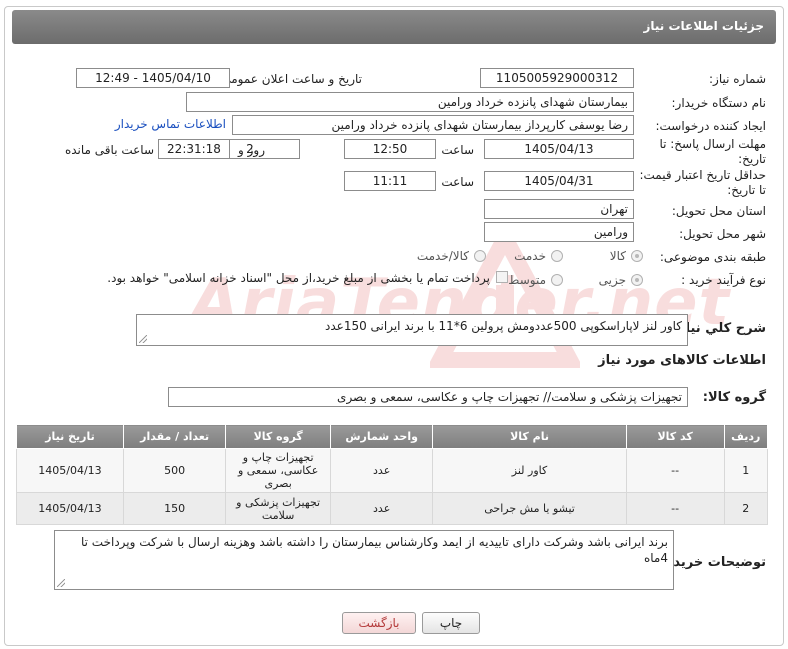 This screenshot has width=788, height=649. What do you see at coordinates (710, 126) in the screenshot?
I see `creator-label: ایجاد کننده درخواست:` at bounding box center [710, 126].